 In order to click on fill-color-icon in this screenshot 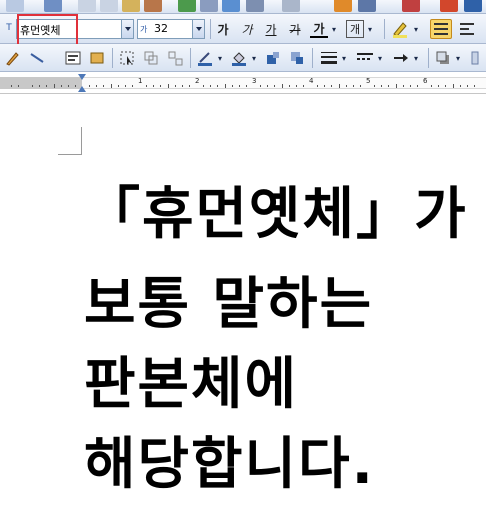, I will do `click(239, 58)`.